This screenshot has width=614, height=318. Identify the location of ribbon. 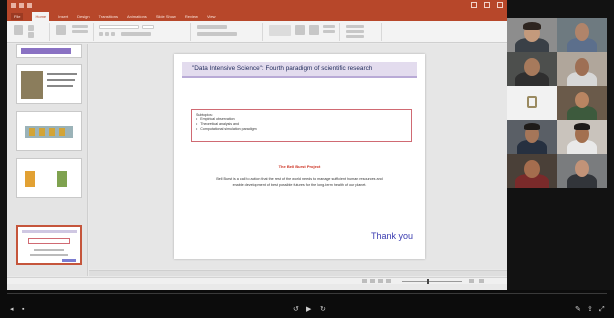
(257, 32).